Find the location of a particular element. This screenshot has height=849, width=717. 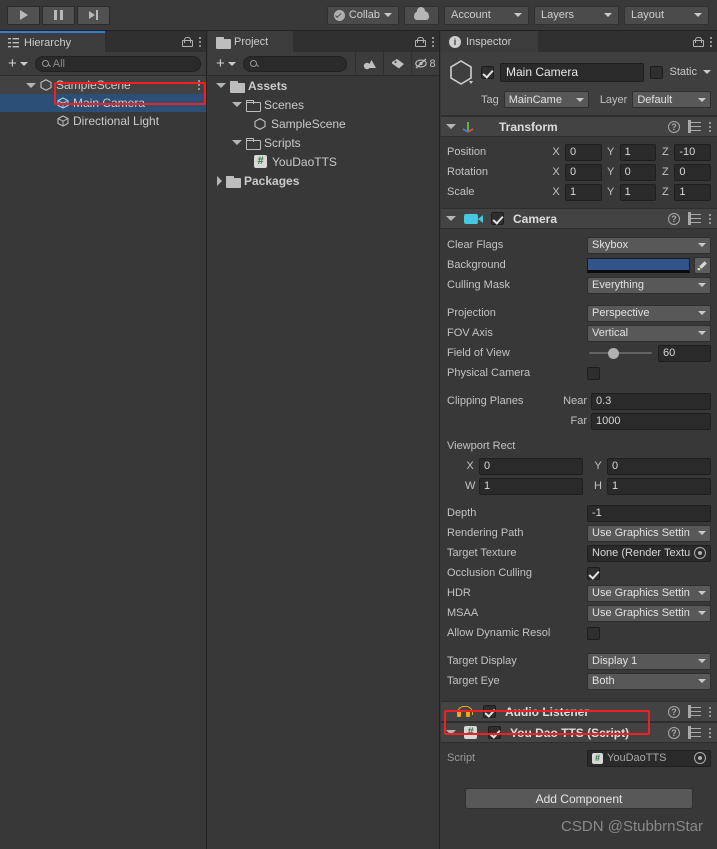

project-item-samplescene: SampleScene is located at coordinates (323, 123).